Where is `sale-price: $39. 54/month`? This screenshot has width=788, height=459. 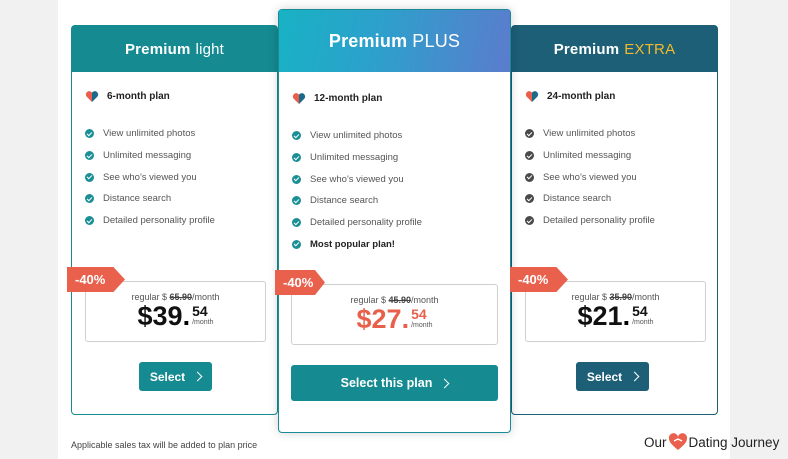
sale-price: $39. 54/month is located at coordinates (175, 316).